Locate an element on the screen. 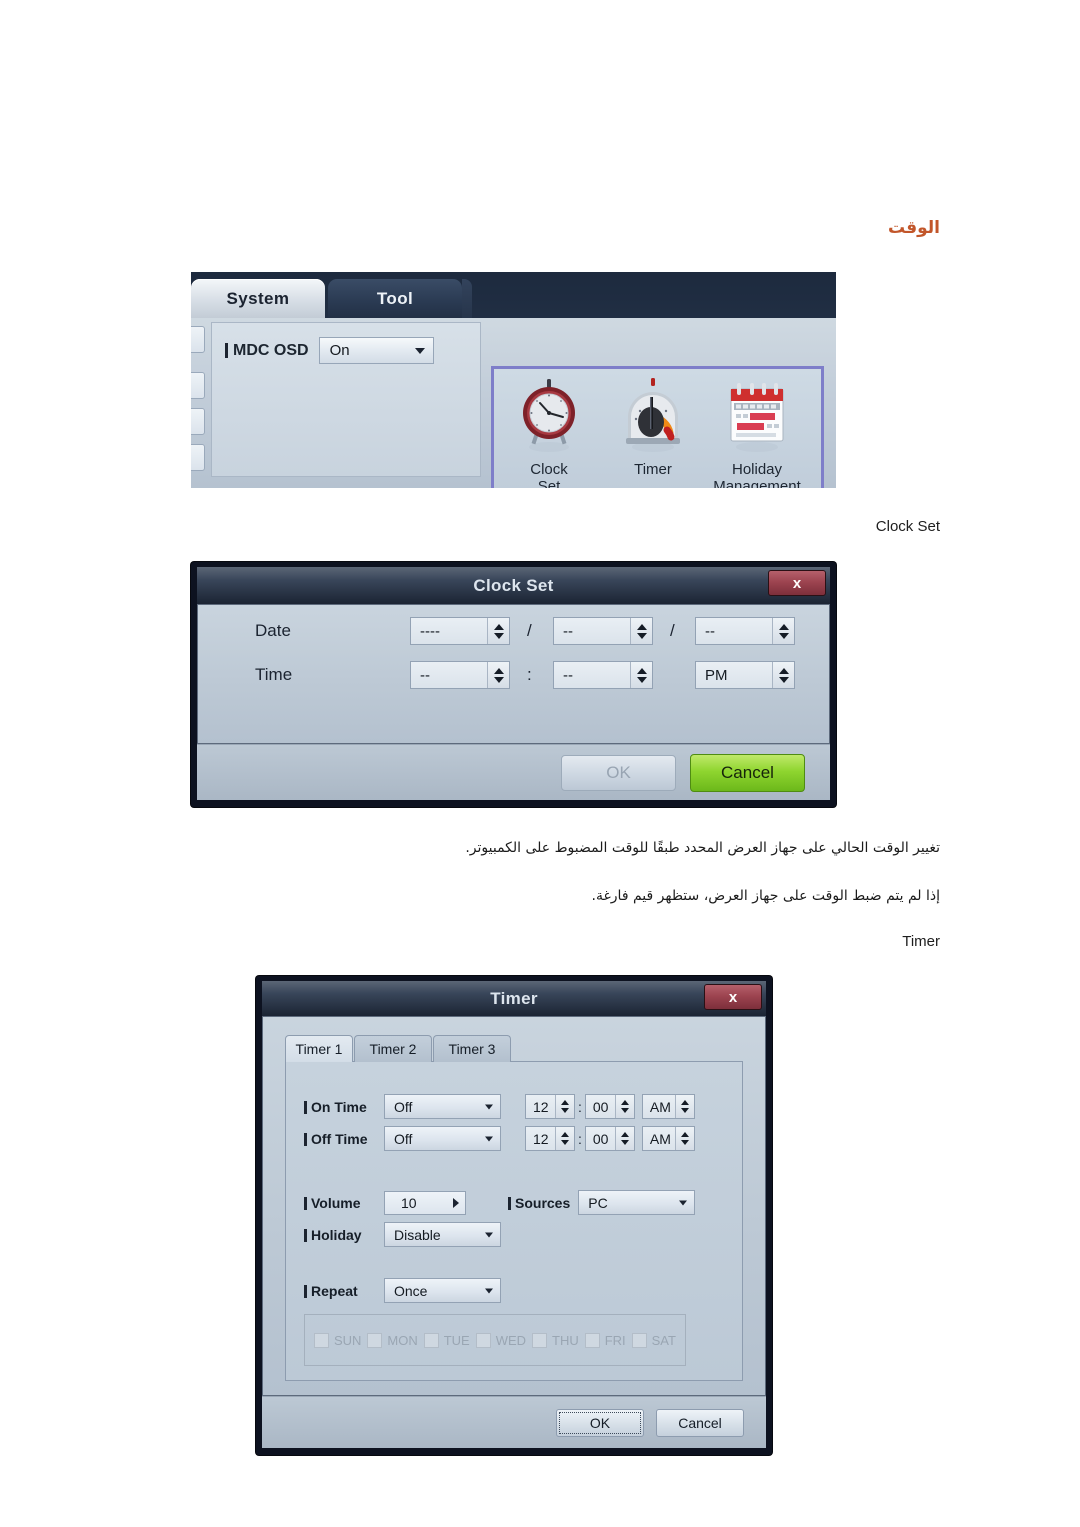 The height and width of the screenshot is (1527, 1080). weekday-fri: FRI is located at coordinates (605, 1340).